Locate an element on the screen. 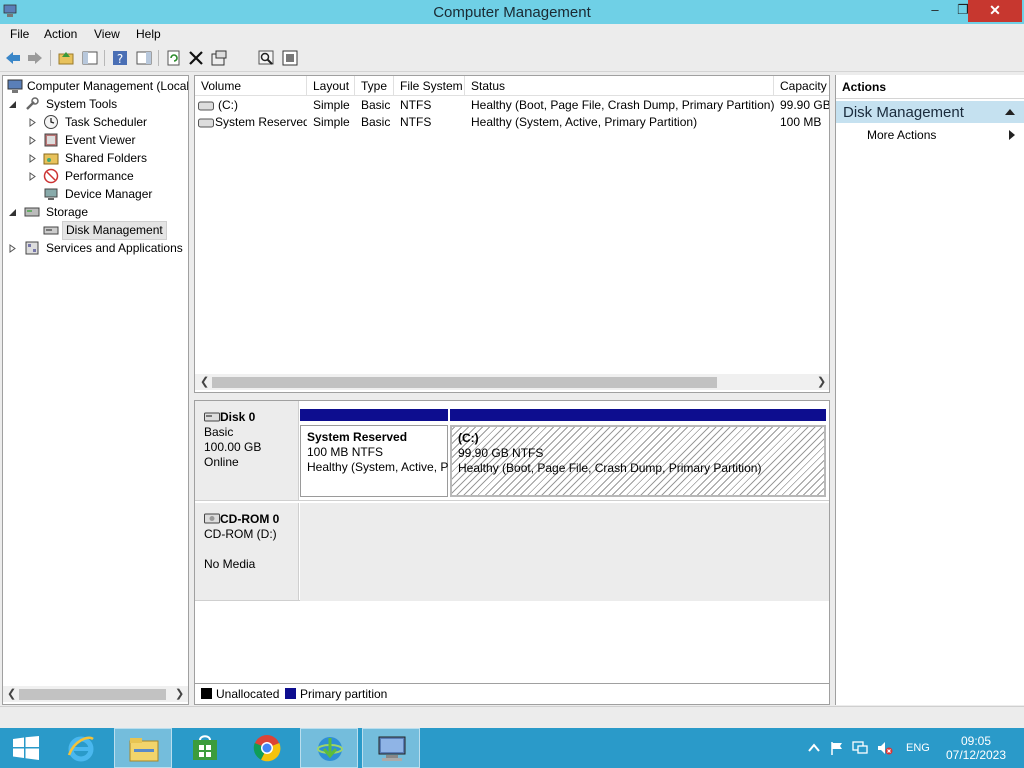 The width and height of the screenshot is (1024, 768). taskbar-file-explorer is located at coordinates (143, 748).